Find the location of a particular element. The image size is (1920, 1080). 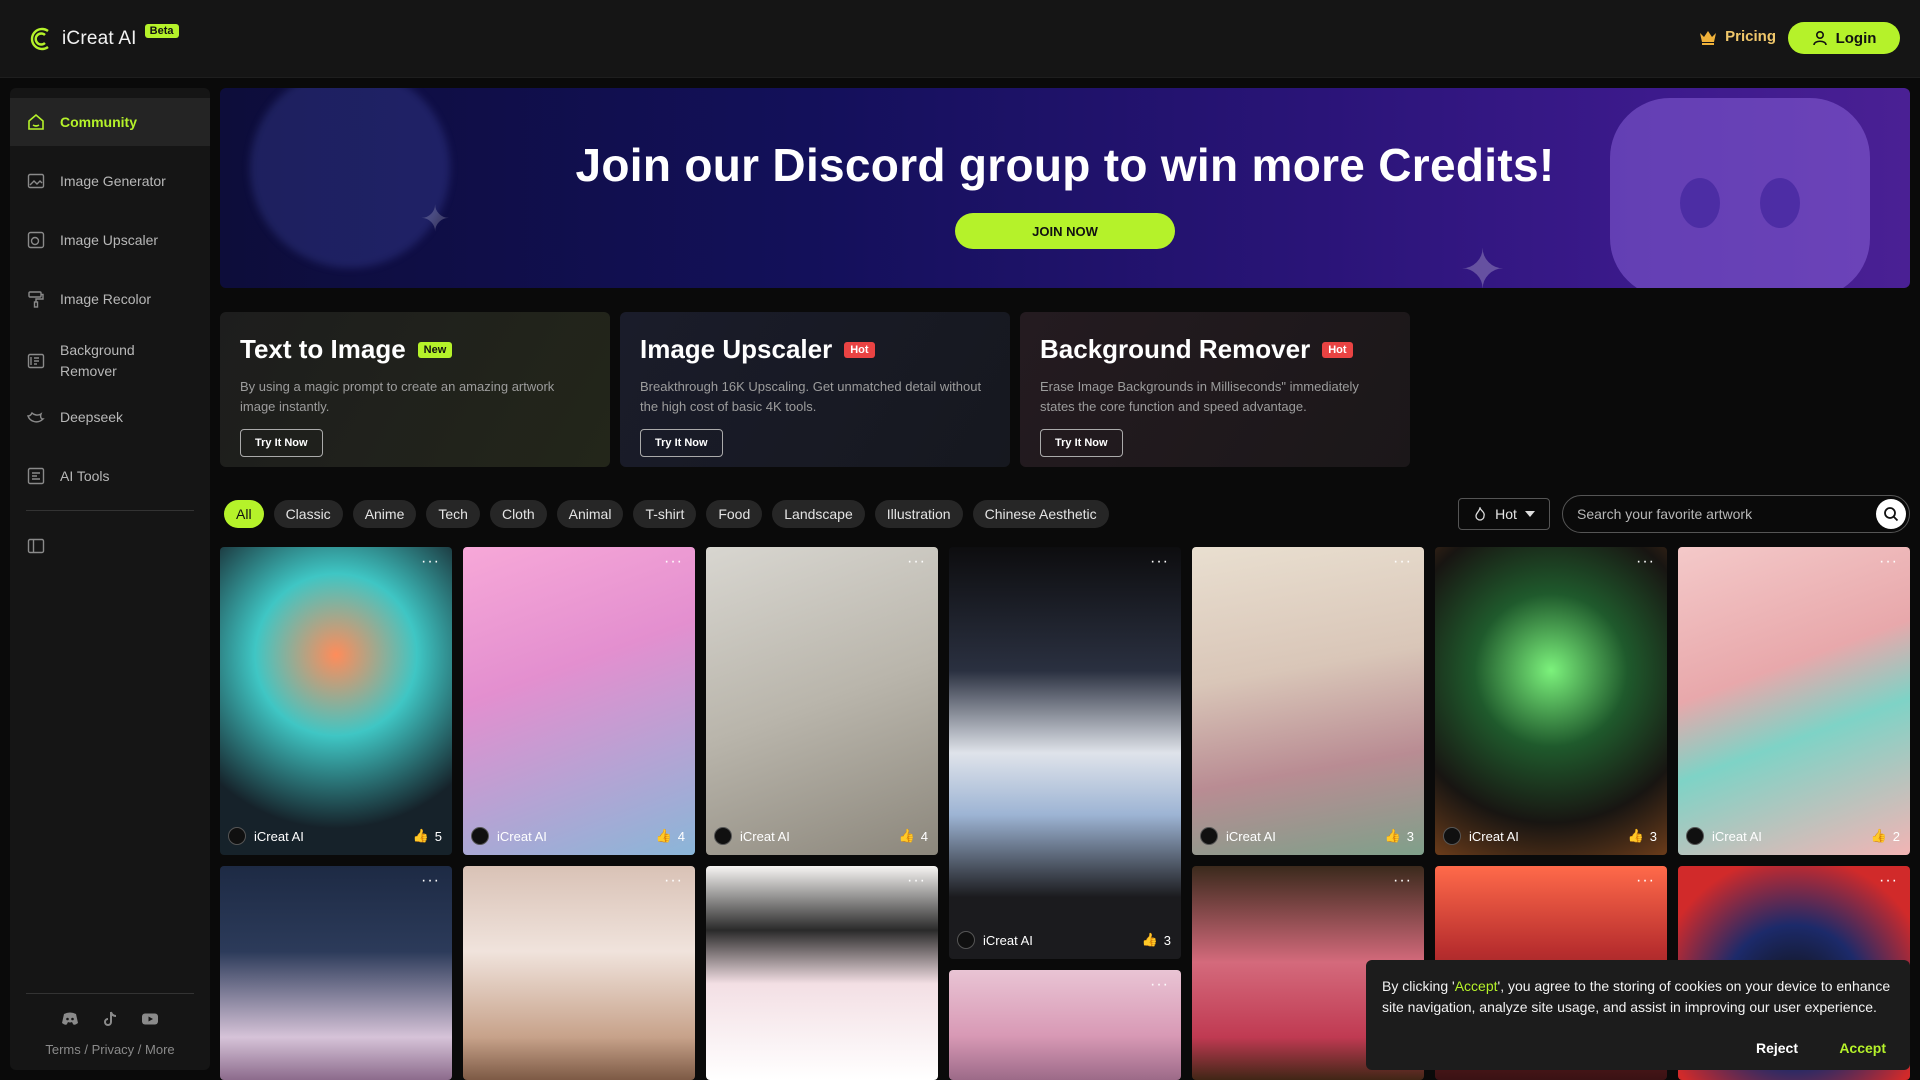

sidebar-item-label: Image Generator is located at coordinates (113, 180).